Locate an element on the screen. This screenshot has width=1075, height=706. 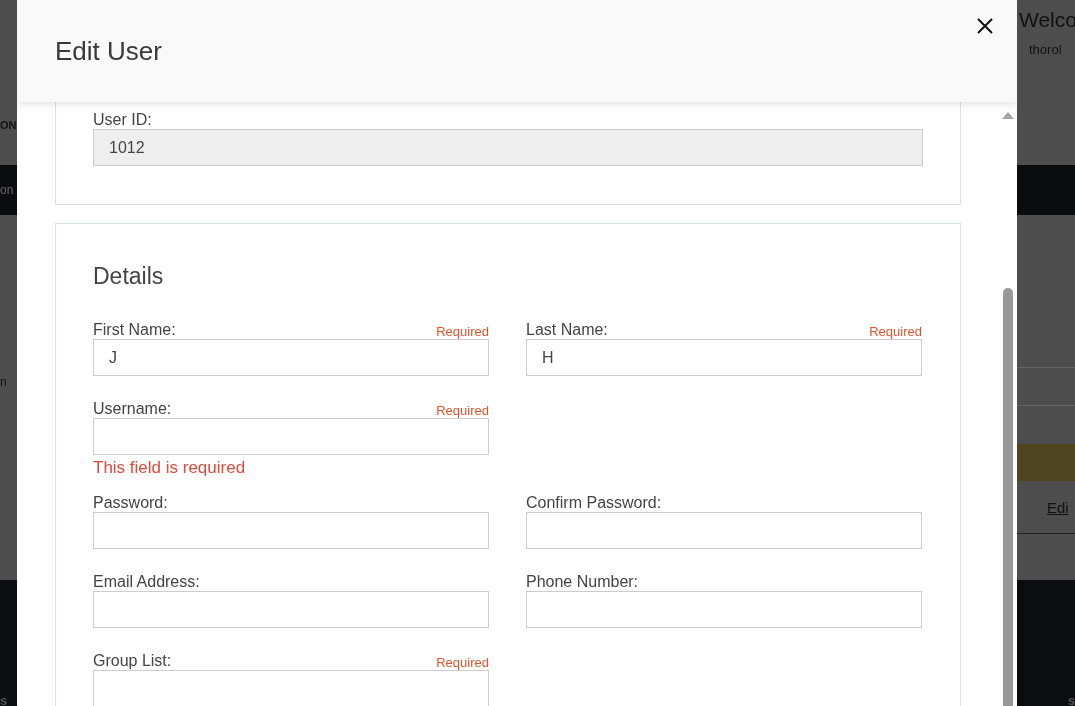
page-heading: ON is located at coordinates (8, 125).